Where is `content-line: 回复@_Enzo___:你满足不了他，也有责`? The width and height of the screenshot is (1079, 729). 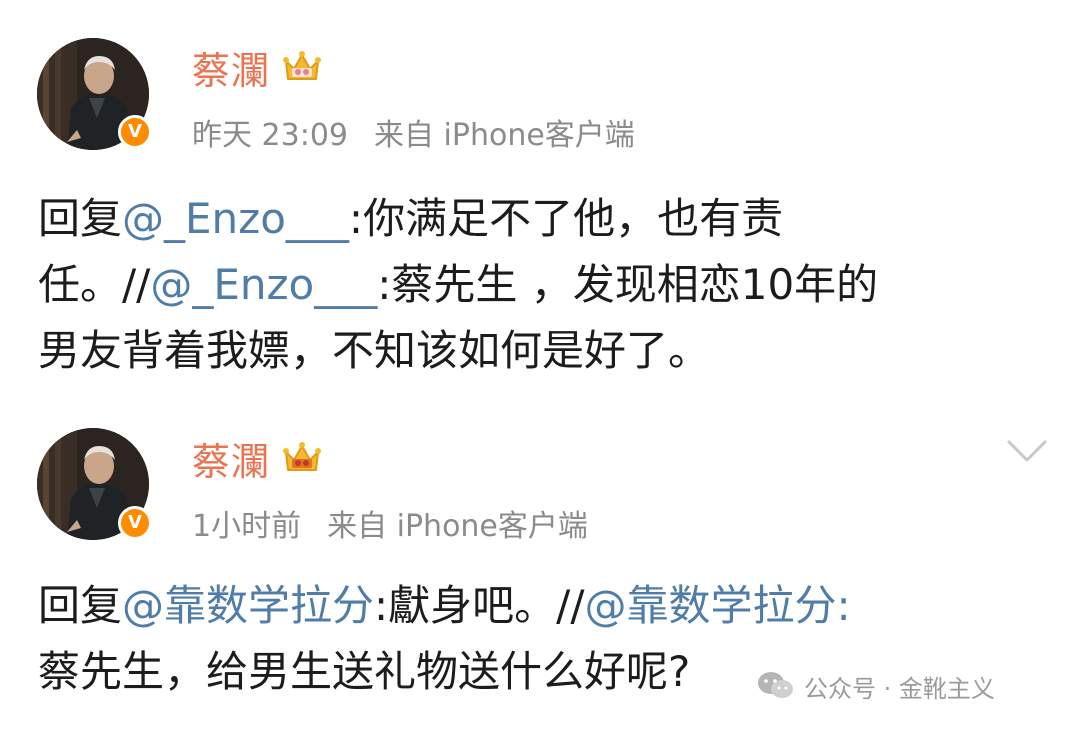
content-line: 回复@_Enzo___:你满足不了他，也有责 is located at coordinates (540, 219).